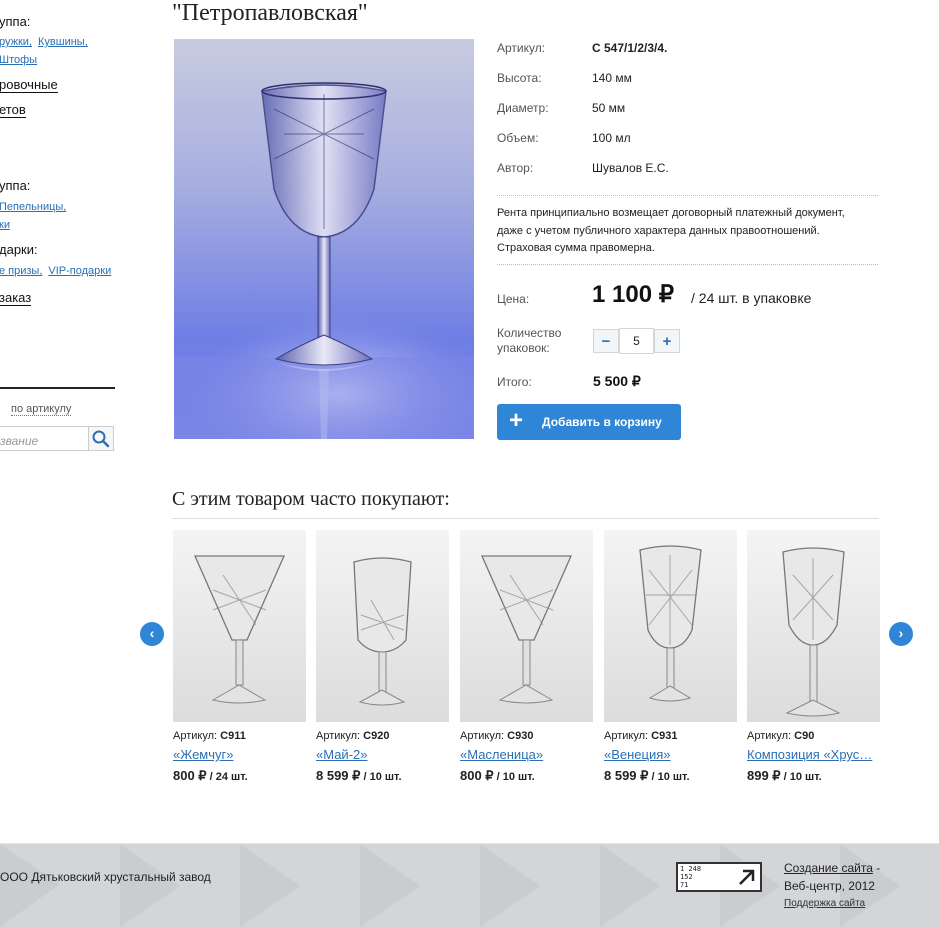 Image resolution: width=939 pixels, height=927 pixels. Describe the element at coordinates (526, 754) in the screenshot. I see `related-product-link: «Масленица»` at that location.